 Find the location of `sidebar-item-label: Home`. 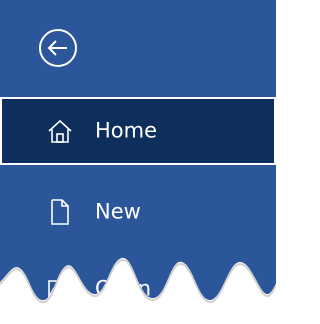

sidebar-item-label: Home is located at coordinates (126, 130).